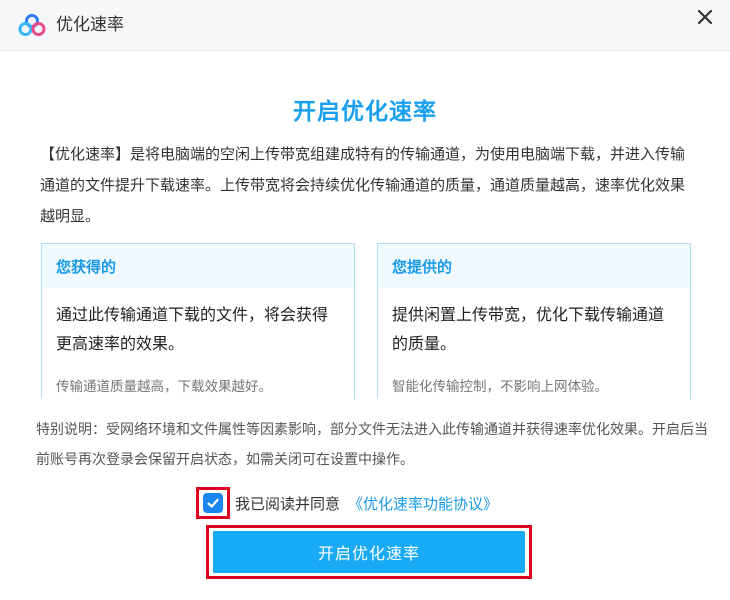 This screenshot has width=730, height=600. What do you see at coordinates (192, 329) in the screenshot?
I see `gain-panel-body: 通过此传输通道下载的文件，将会获得更高速率的效果。` at bounding box center [192, 329].